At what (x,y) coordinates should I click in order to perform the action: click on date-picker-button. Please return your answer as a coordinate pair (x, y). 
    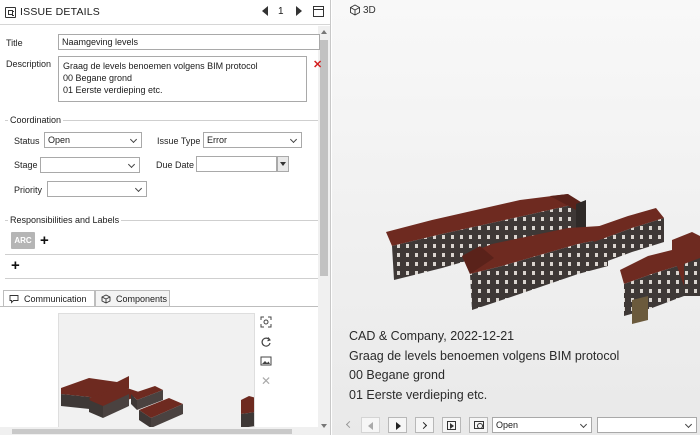
    Looking at the image, I should click on (283, 164).